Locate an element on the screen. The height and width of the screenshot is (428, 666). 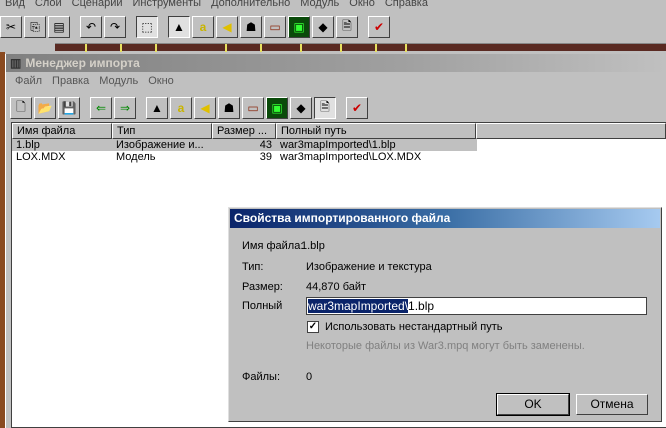
cell-path: war3mapImported\LOX.MDX is located at coordinates (351, 157).